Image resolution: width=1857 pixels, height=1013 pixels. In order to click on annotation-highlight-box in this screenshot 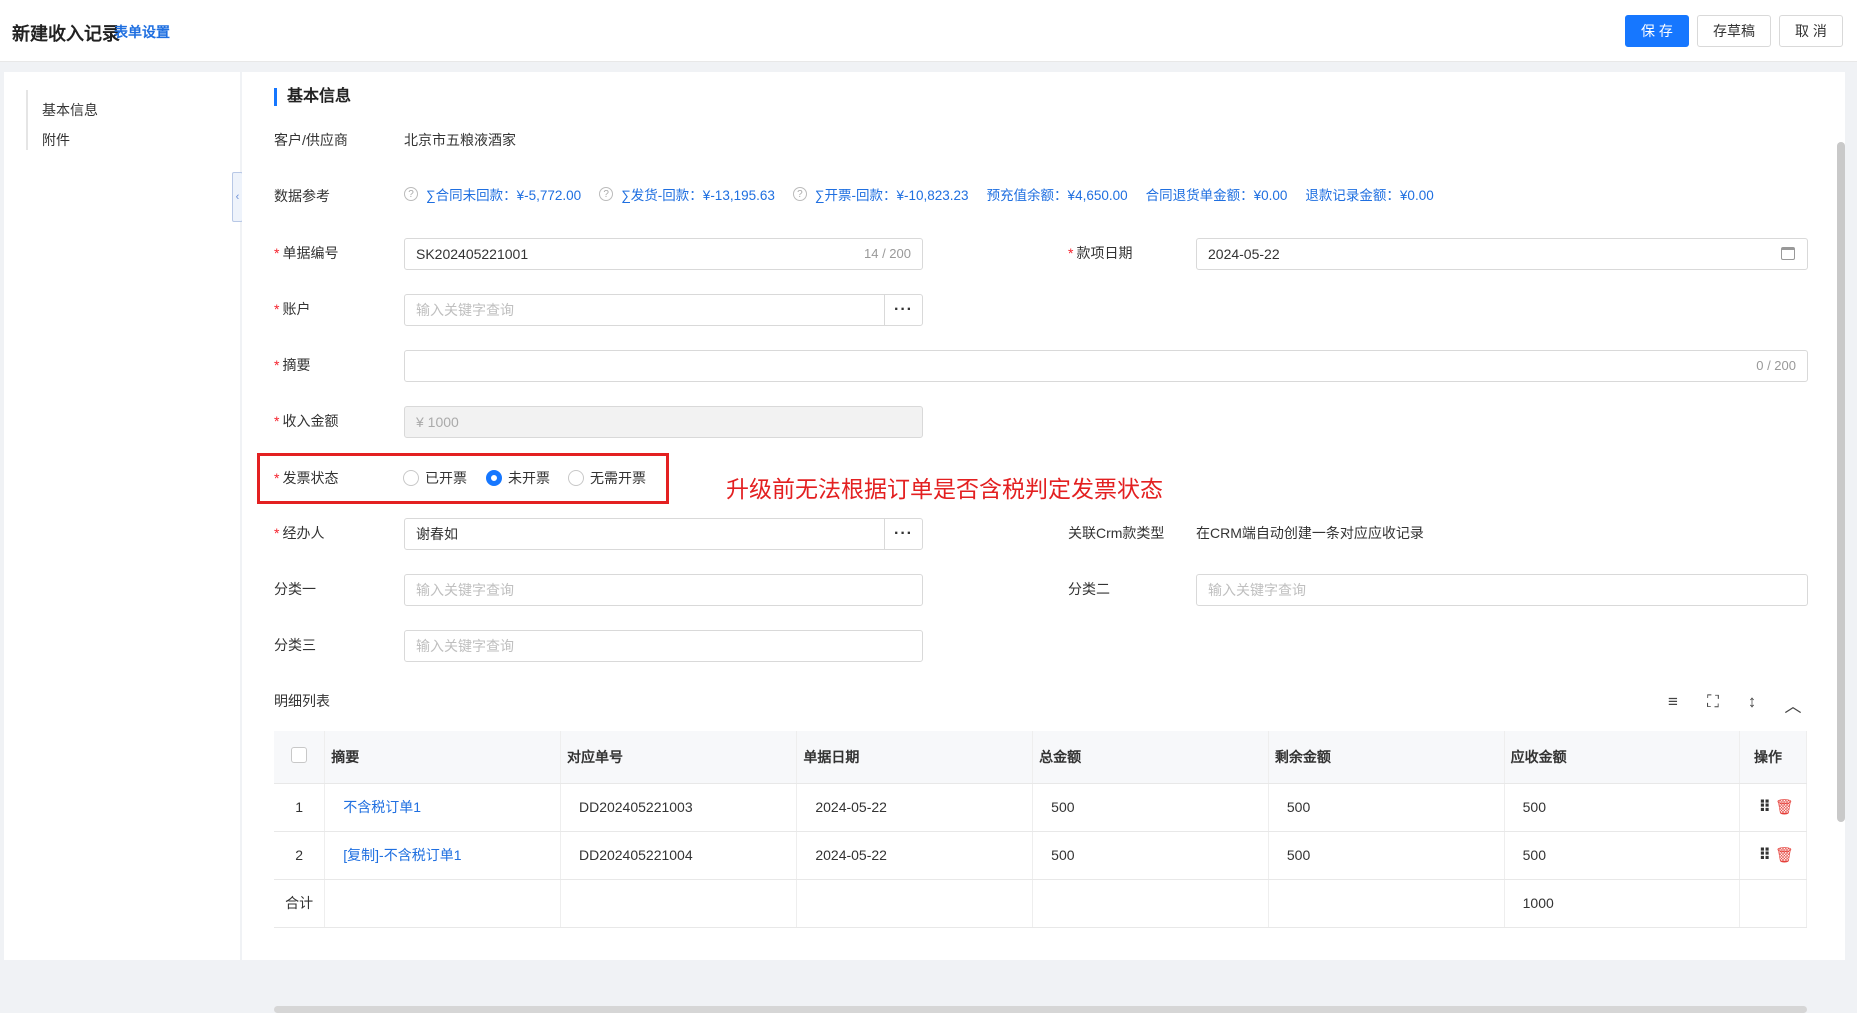, I will do `click(463, 478)`.